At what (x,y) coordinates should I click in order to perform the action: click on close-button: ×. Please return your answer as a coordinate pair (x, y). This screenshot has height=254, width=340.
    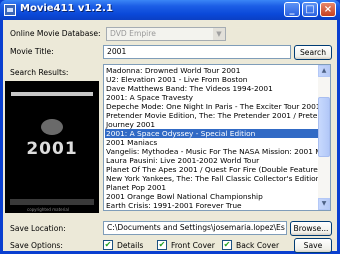
    Looking at the image, I should click on (328, 9).